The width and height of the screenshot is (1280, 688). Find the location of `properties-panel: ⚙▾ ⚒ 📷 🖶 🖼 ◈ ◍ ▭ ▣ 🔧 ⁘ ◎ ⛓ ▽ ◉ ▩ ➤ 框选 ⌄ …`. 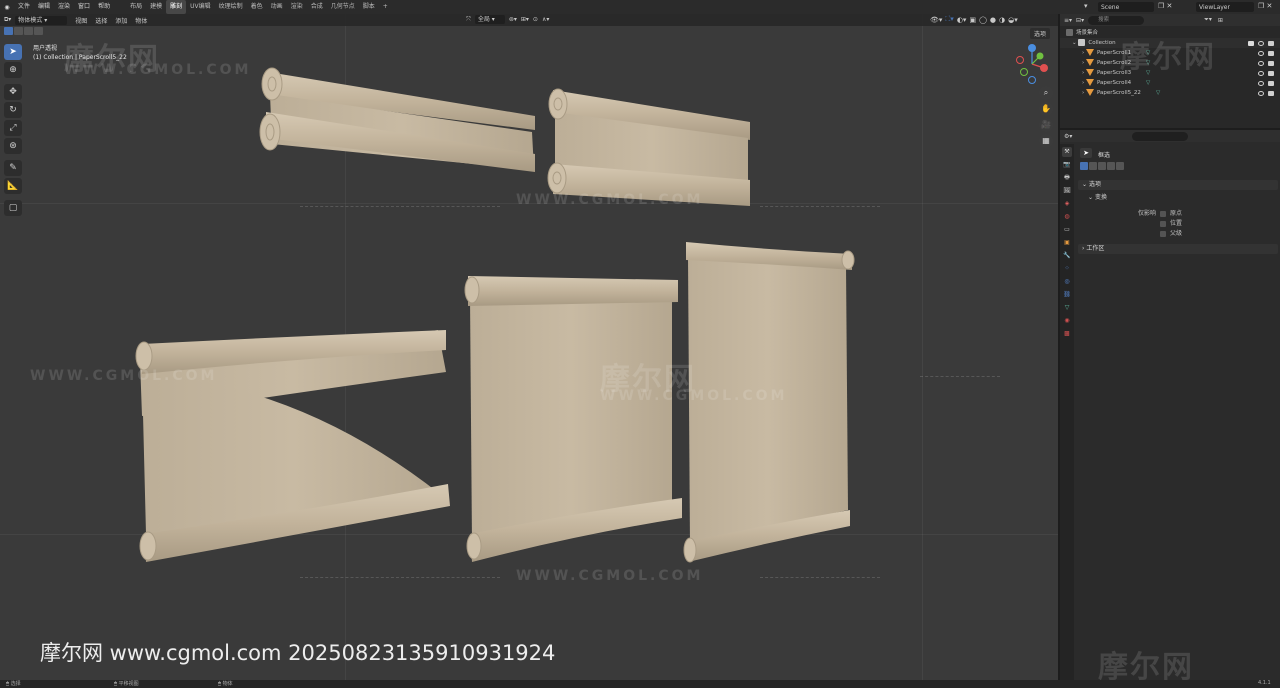

properties-panel: ⚙▾ ⚒ 📷 🖶 🖼 ◈ ◍ ▭ ▣ 🔧 ⁘ ◎ ⛓ ▽ ◉ ▩ ➤ 框选 ⌄ … is located at coordinates (1170, 407).